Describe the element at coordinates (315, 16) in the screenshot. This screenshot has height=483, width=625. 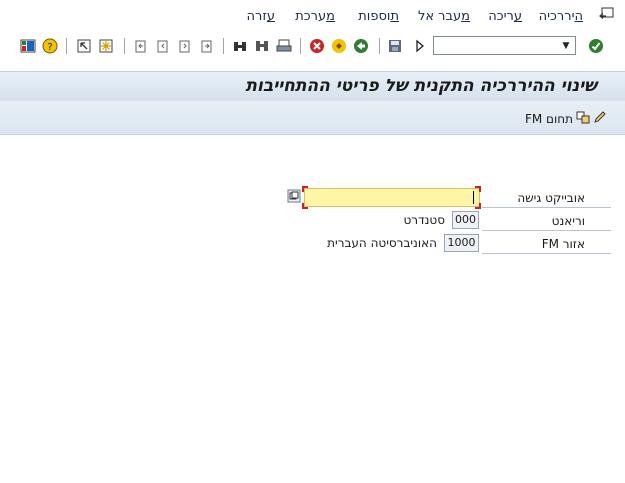
I see `menu-system: מערכת` at that location.